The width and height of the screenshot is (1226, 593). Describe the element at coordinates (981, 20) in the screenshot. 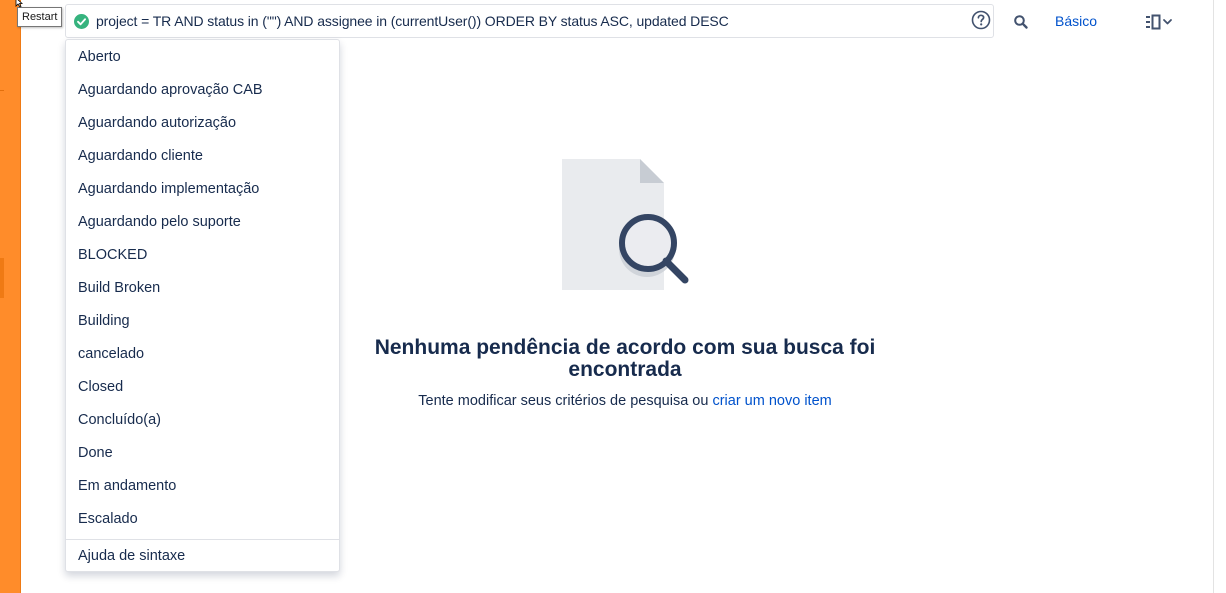

I see `question-circle-icon` at that location.